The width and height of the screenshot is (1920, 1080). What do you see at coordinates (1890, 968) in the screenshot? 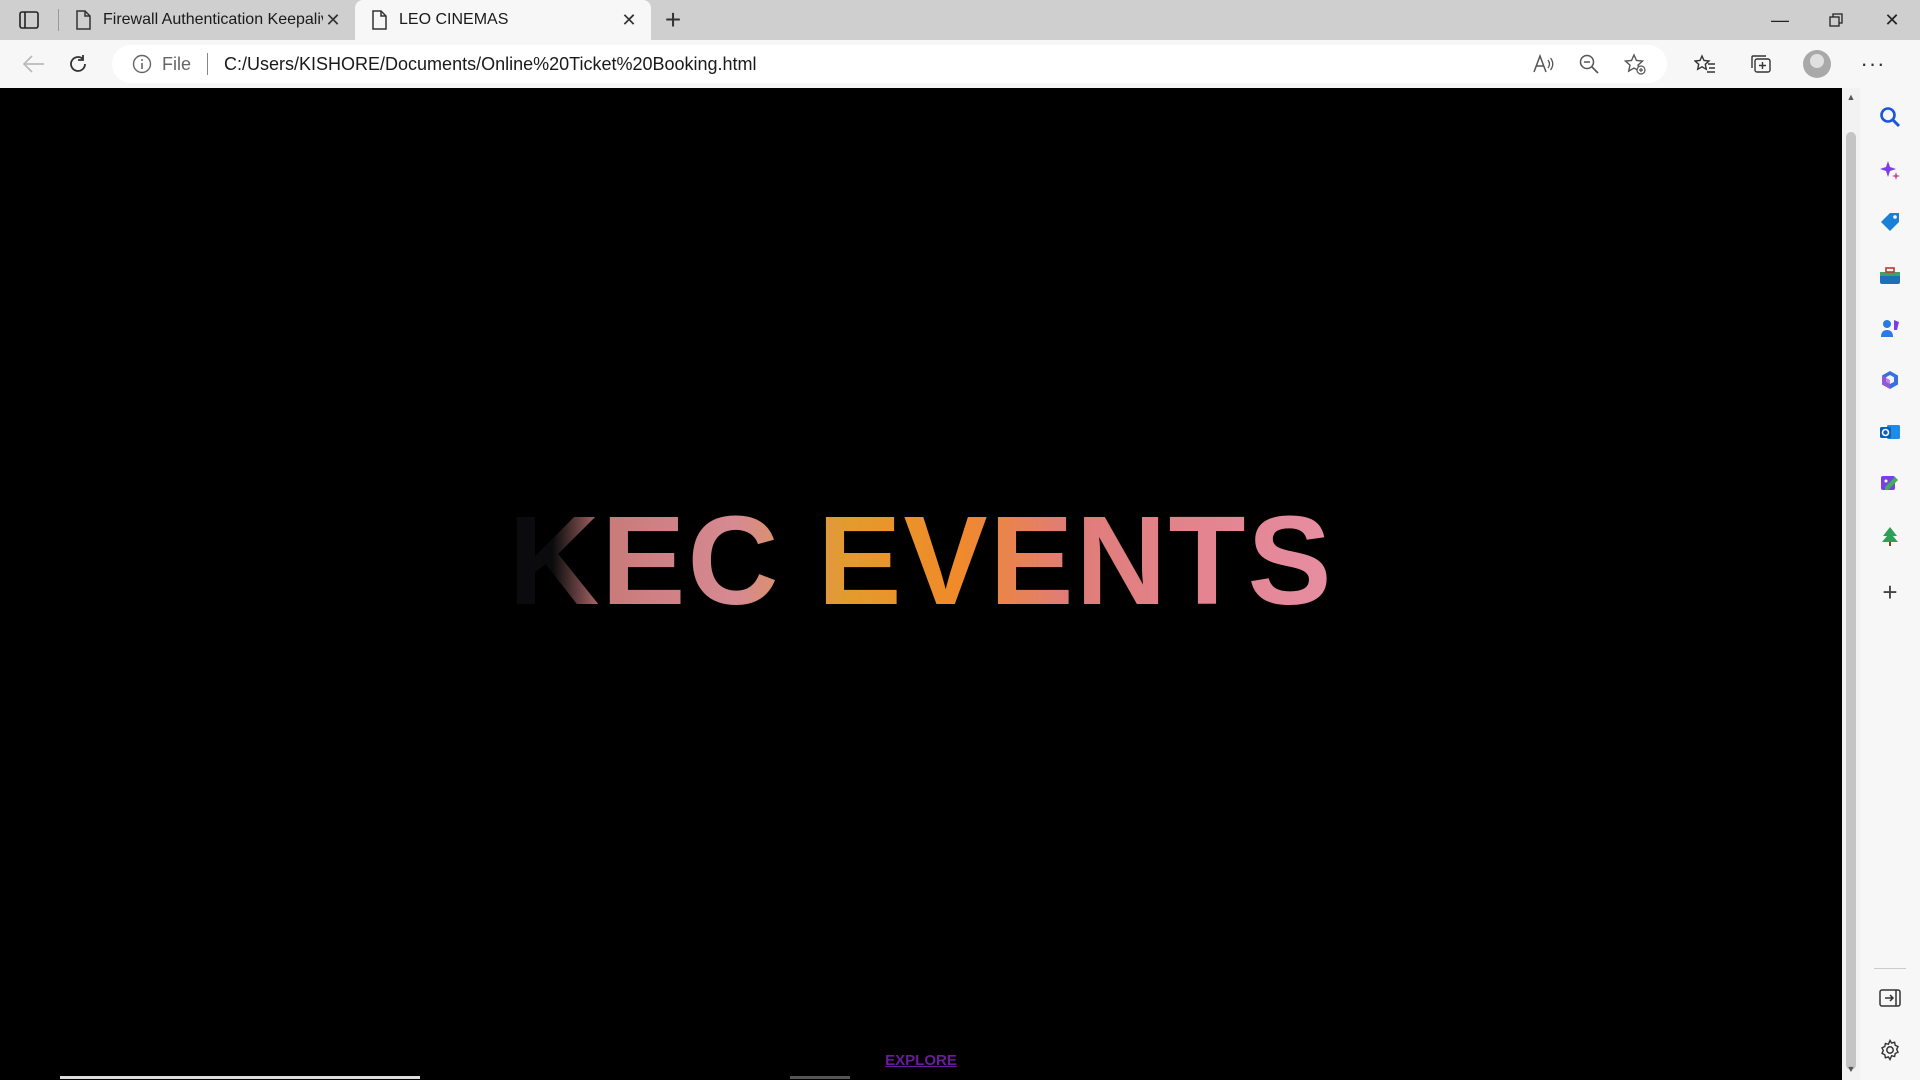
I see `sidebar-divider` at bounding box center [1890, 968].